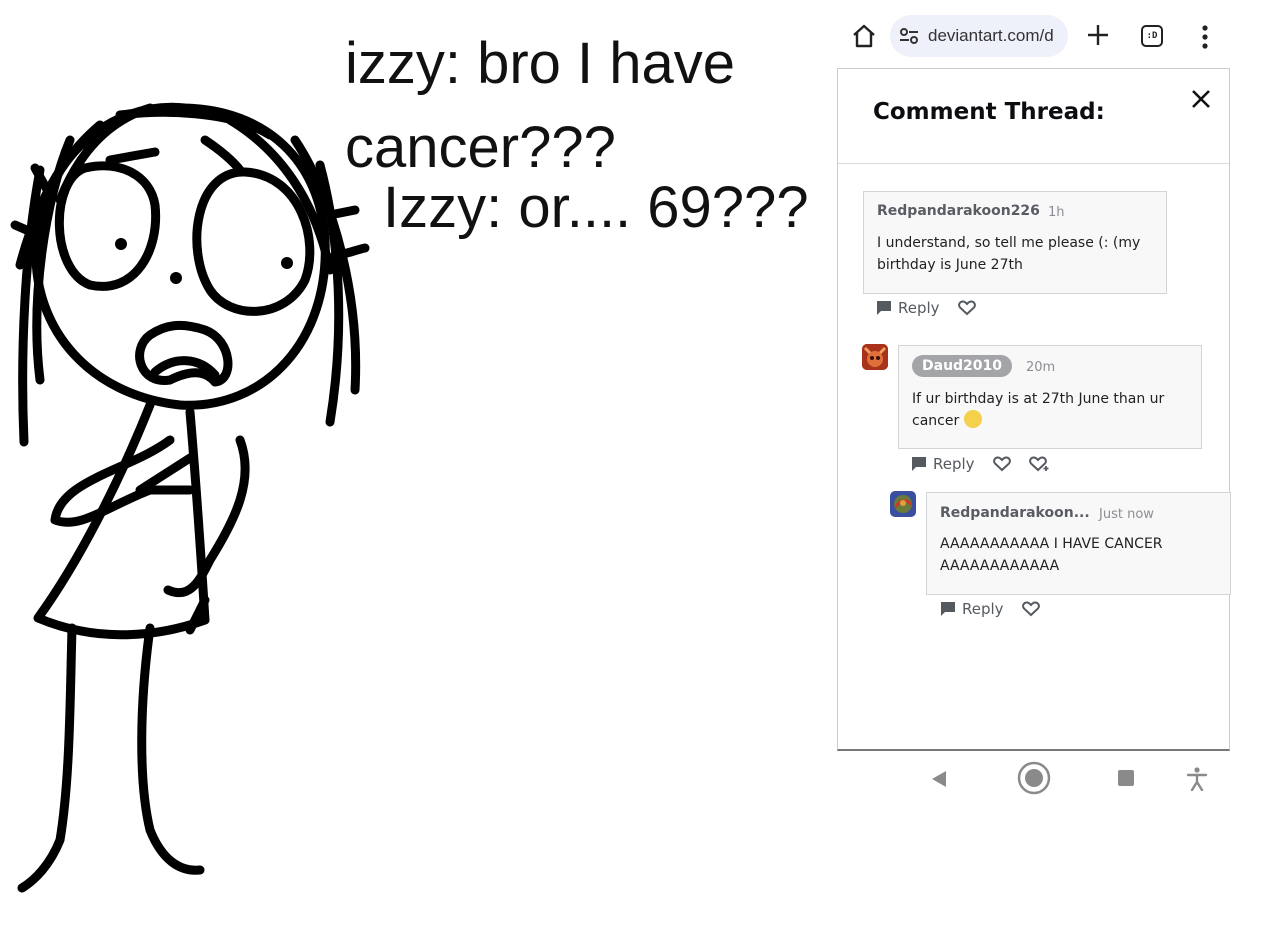 This screenshot has width=1280, height=931. I want to click on comment-author: Redpandarakoon226, so click(958, 211).